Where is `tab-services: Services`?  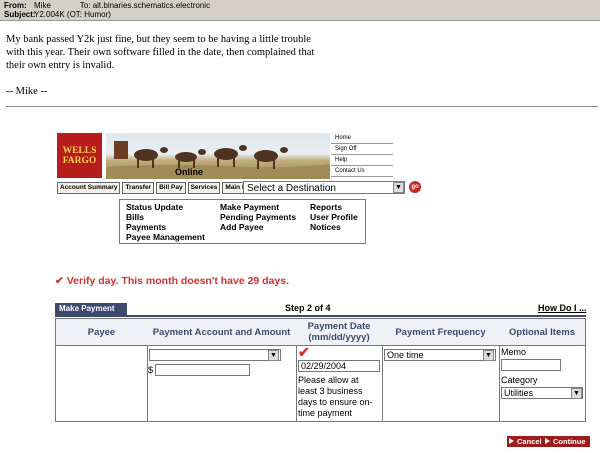
tab-services: Services is located at coordinates (204, 188).